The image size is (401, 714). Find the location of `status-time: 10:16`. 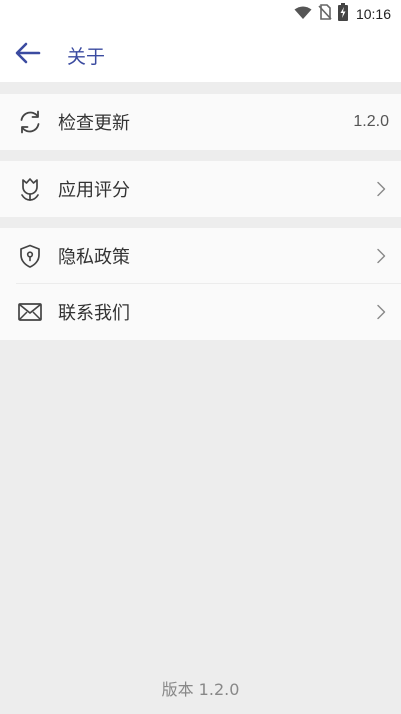

status-time: 10:16 is located at coordinates (373, 14).